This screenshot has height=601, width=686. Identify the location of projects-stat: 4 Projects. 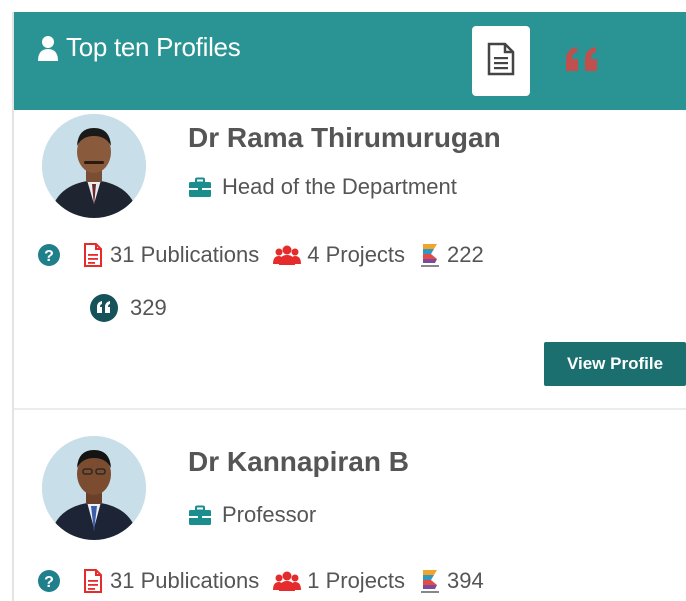
(339, 255).